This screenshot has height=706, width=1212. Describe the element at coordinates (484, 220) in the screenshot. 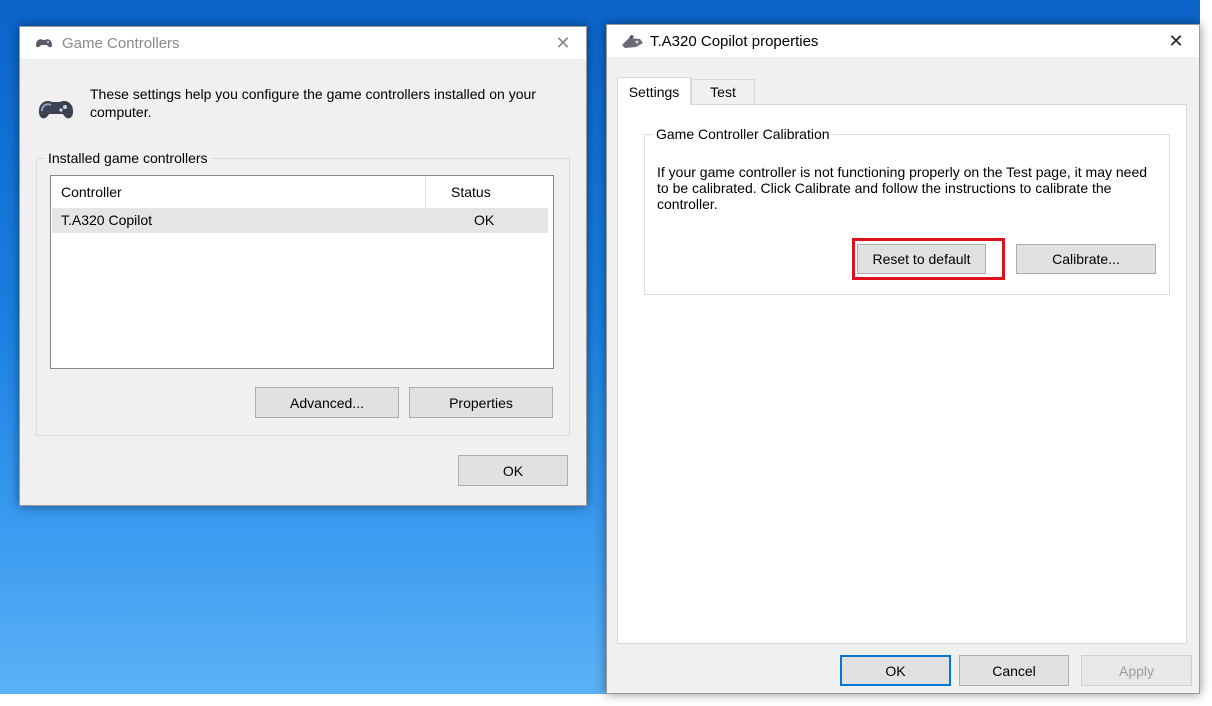

I see `controller-status: OK` at that location.